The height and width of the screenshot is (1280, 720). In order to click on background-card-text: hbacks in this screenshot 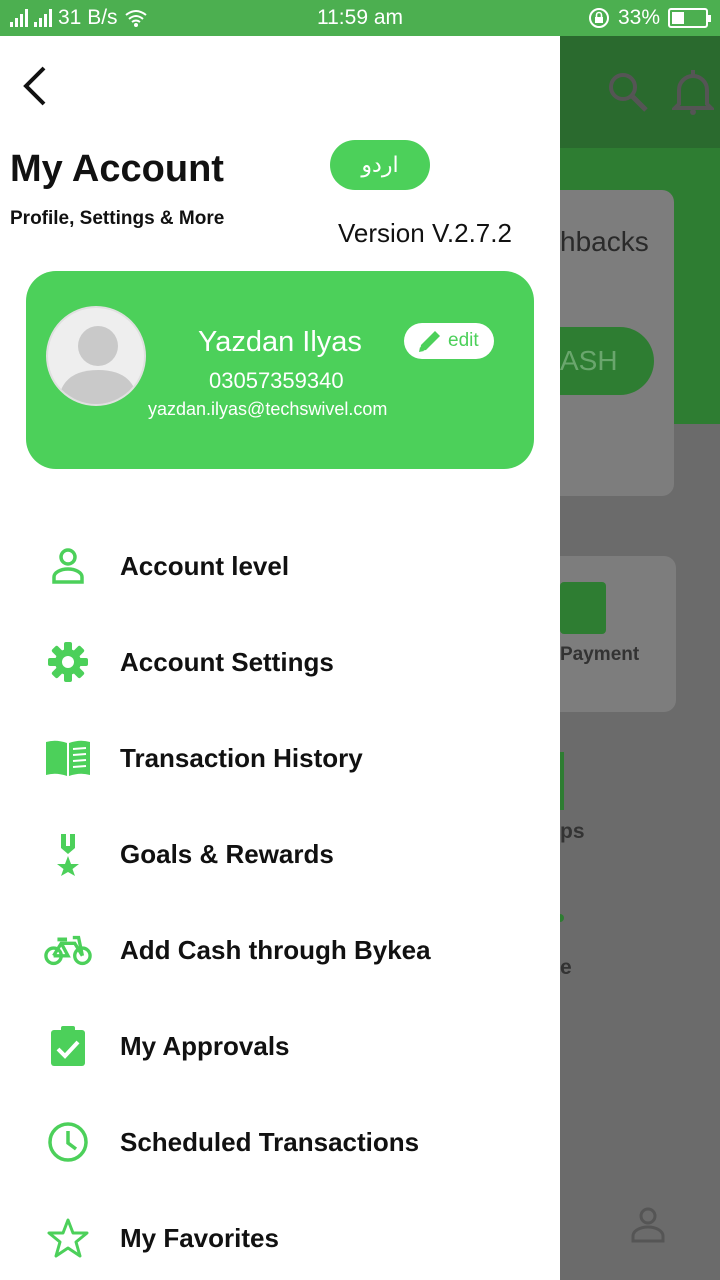, I will do `click(604, 241)`.